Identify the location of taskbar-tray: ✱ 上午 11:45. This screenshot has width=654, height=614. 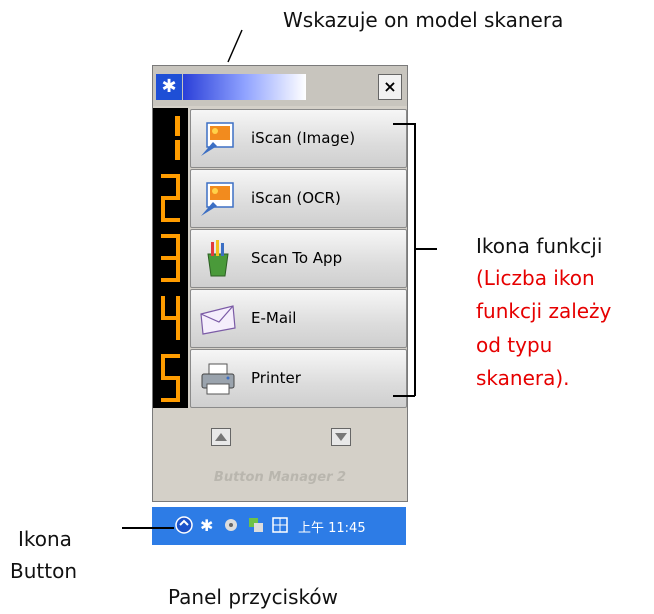
(279, 526).